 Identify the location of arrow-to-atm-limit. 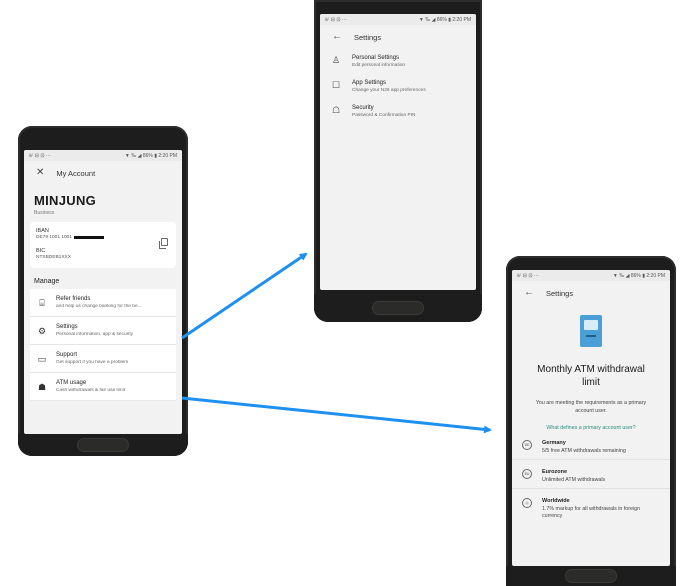
(336, 415).